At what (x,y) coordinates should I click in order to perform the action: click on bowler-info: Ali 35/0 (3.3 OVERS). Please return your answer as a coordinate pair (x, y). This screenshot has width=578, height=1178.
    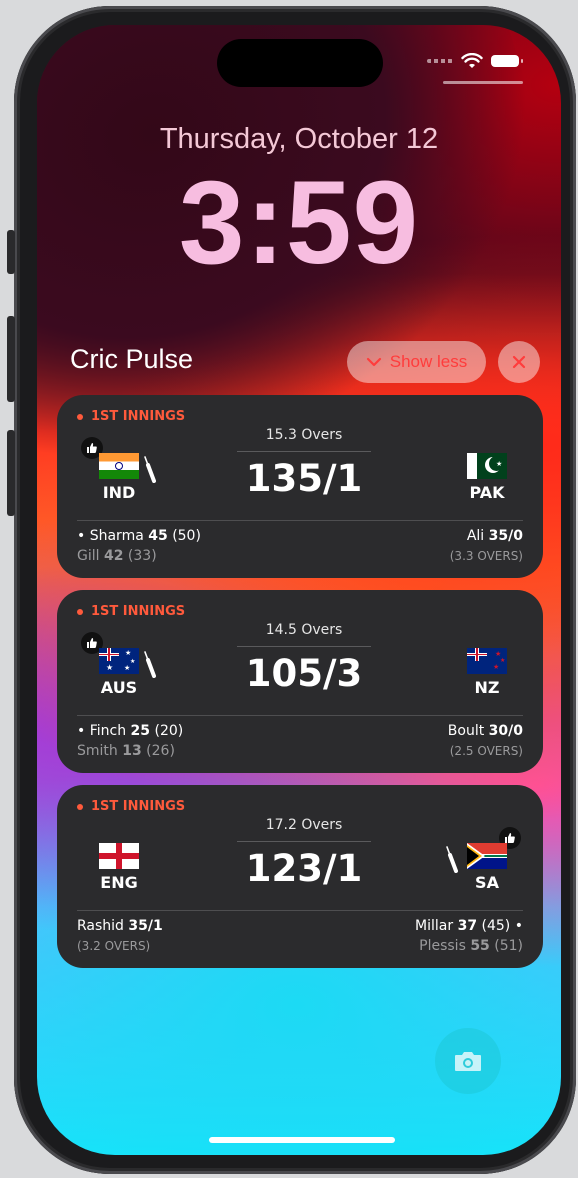
    Looking at the image, I should click on (486, 546).